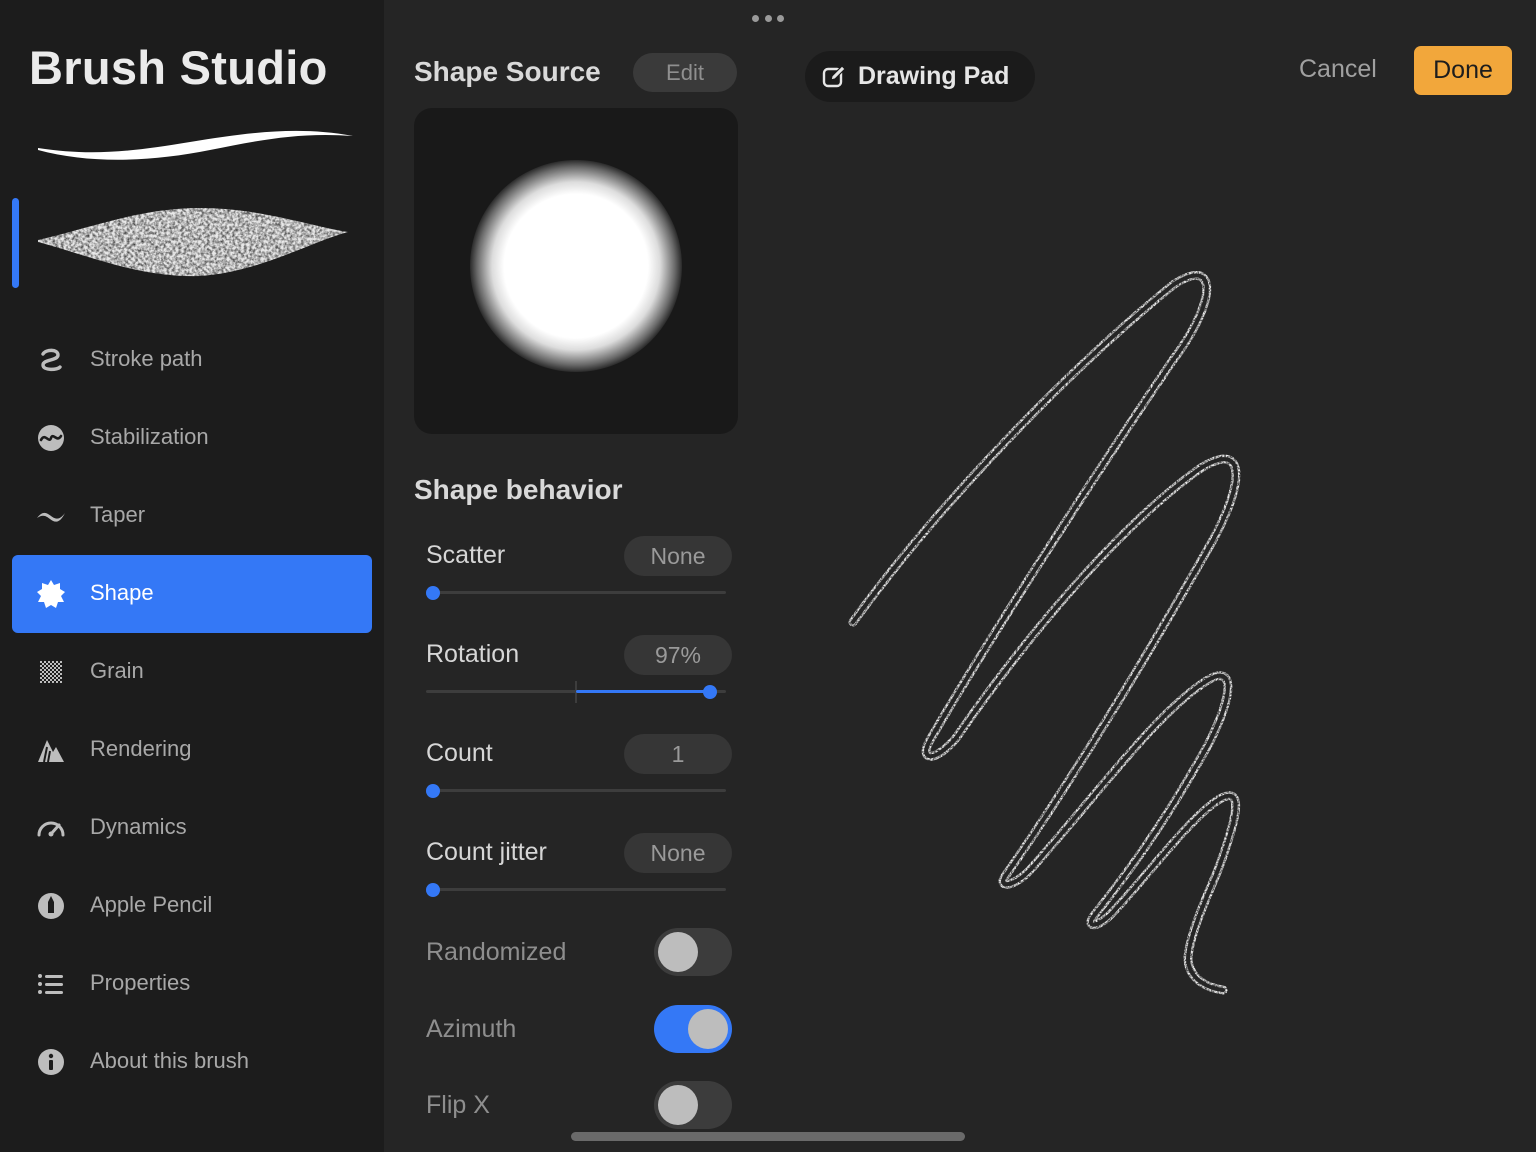  What do you see at coordinates (118, 514) in the screenshot?
I see `sidebar-item-label: Taper` at bounding box center [118, 514].